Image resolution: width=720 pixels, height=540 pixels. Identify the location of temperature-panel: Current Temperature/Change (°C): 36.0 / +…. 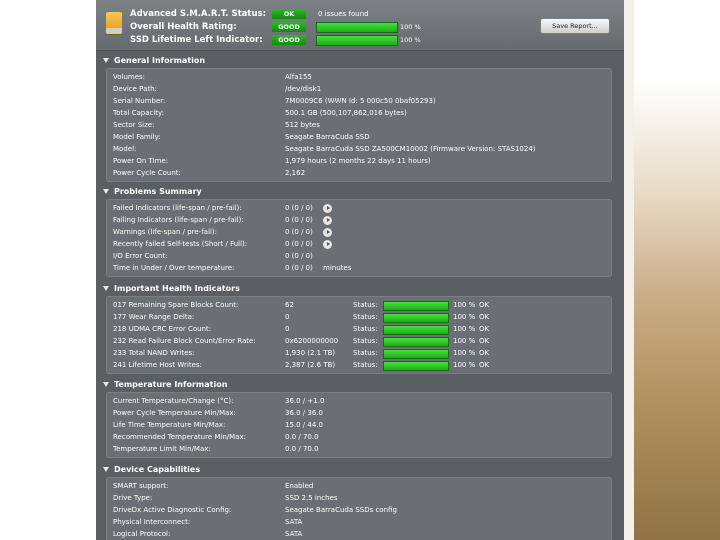
(359, 425).